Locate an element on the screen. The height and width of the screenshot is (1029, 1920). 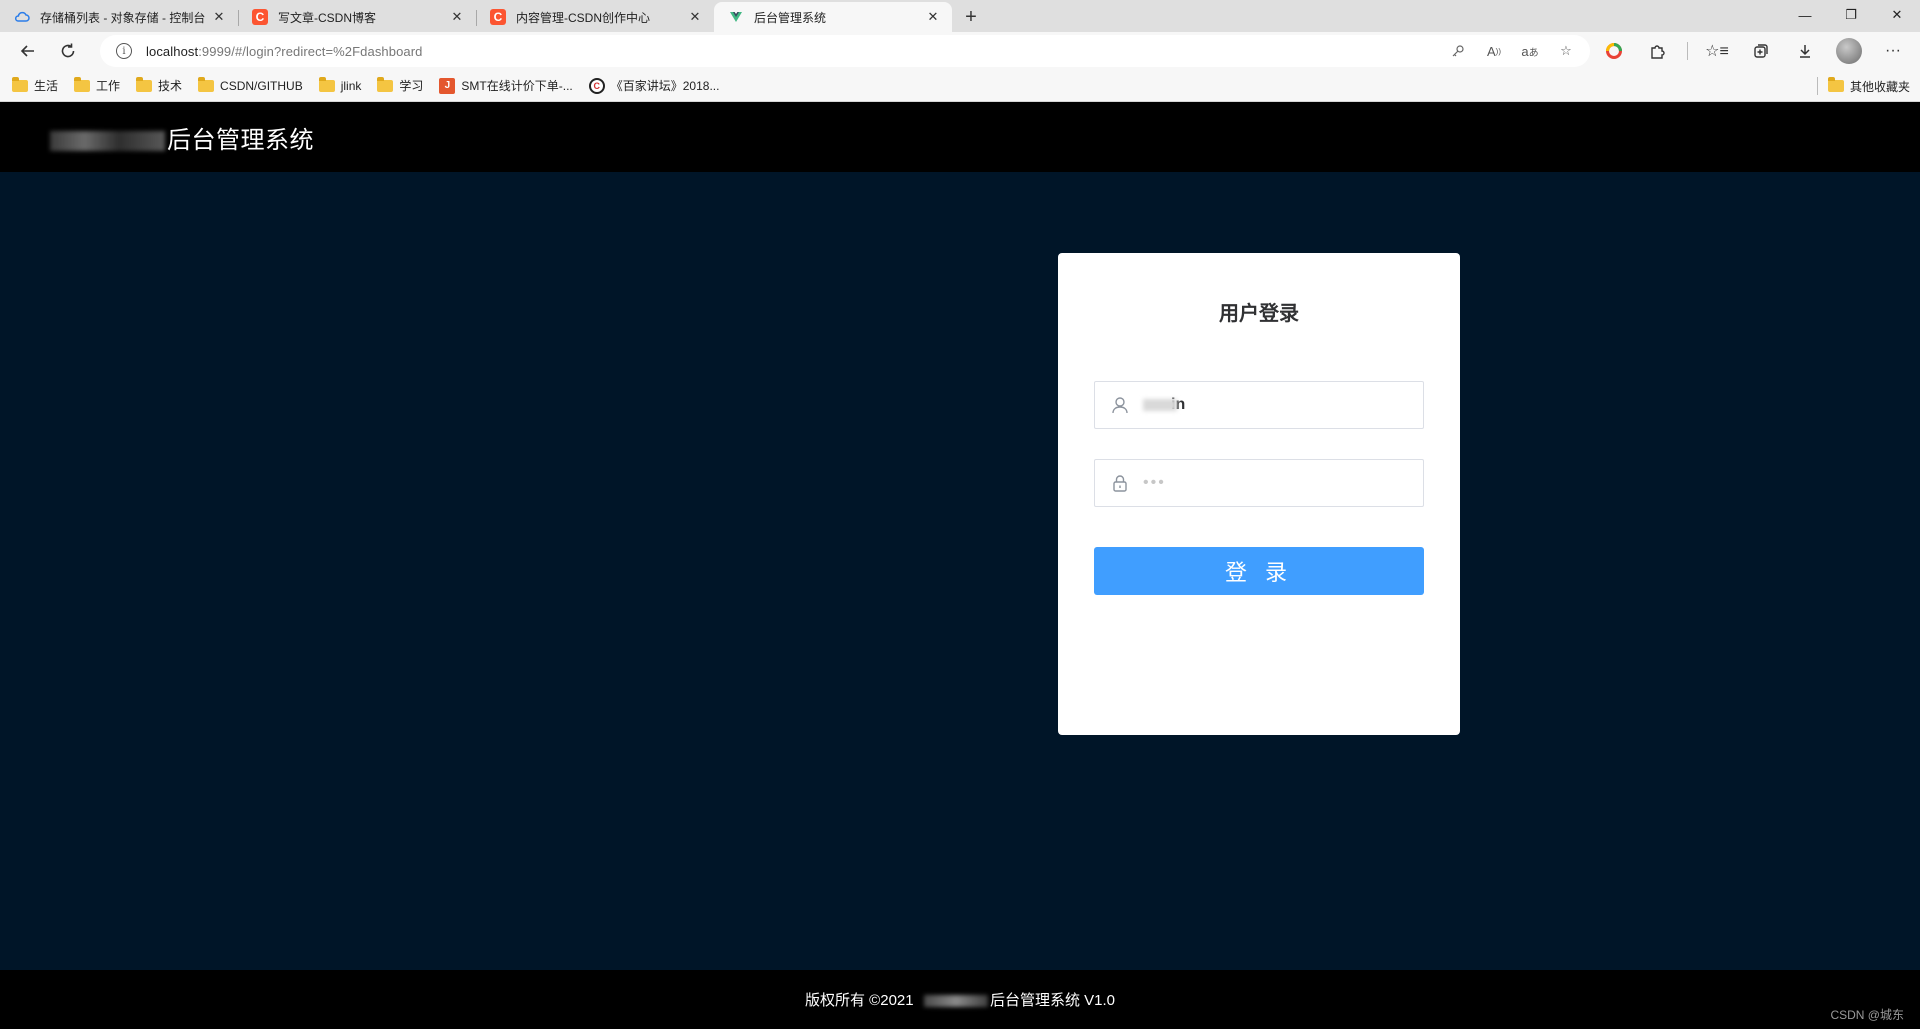
browser-tab: C 写文章-CSDN博客 ✕ is located at coordinates (357, 17).